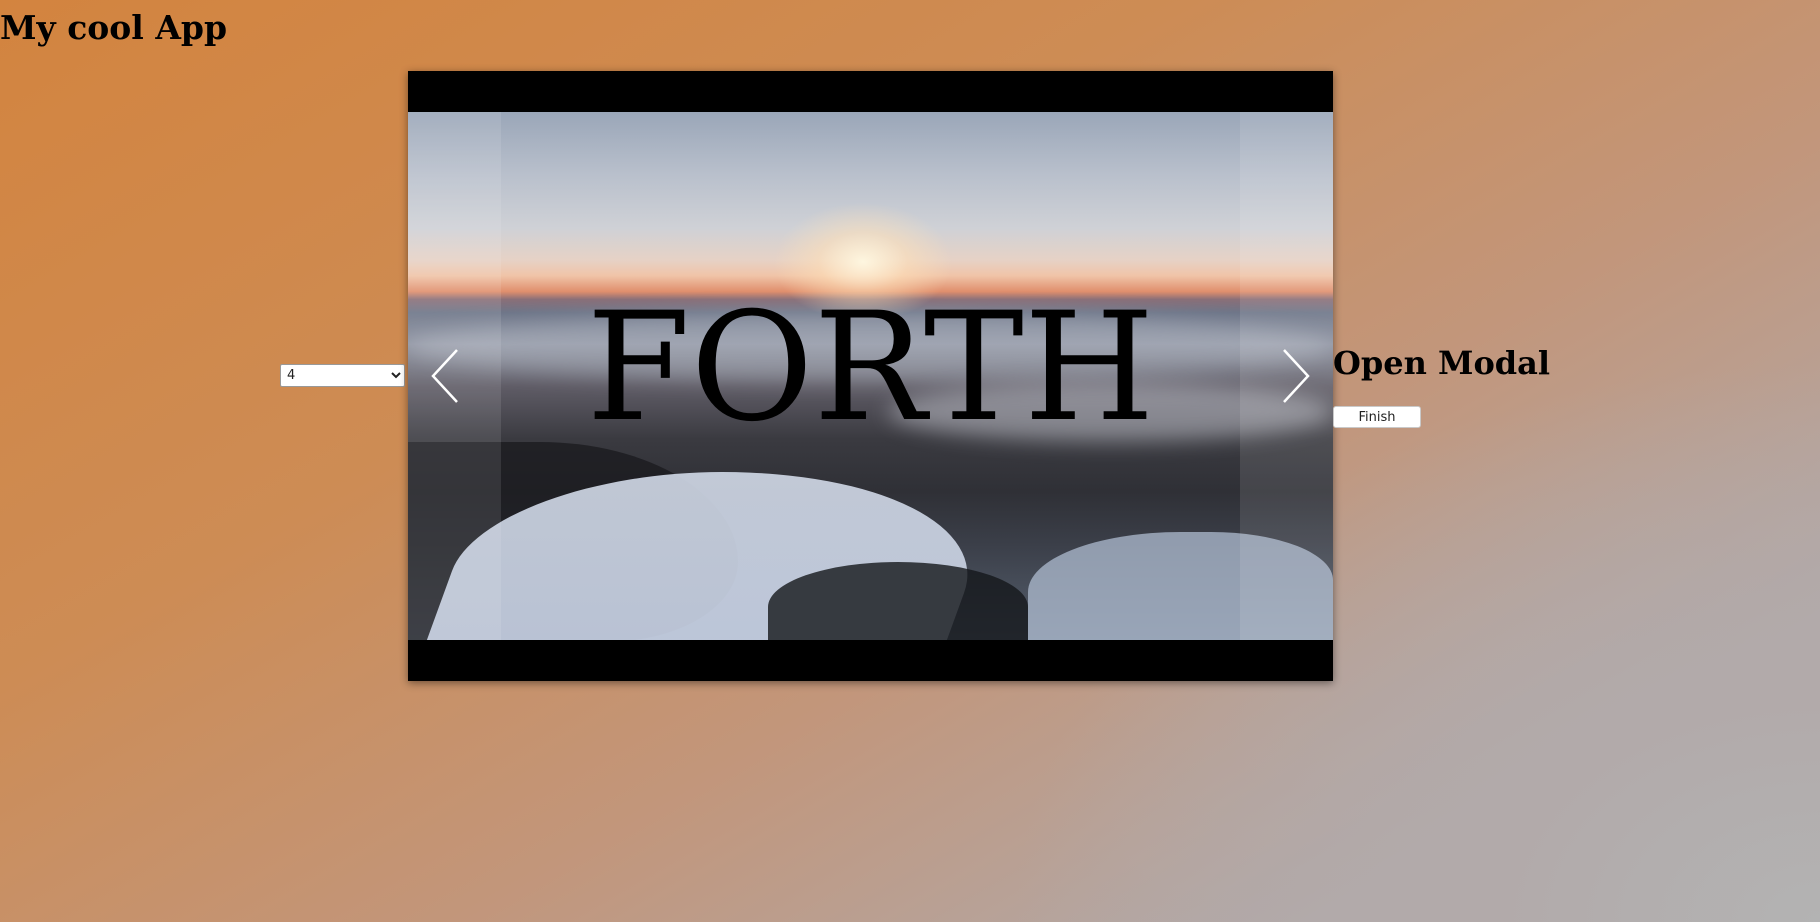 Image resolution: width=1820 pixels, height=922 pixels. Describe the element at coordinates (342, 375) in the screenshot. I see `slide-select: 4` at that location.